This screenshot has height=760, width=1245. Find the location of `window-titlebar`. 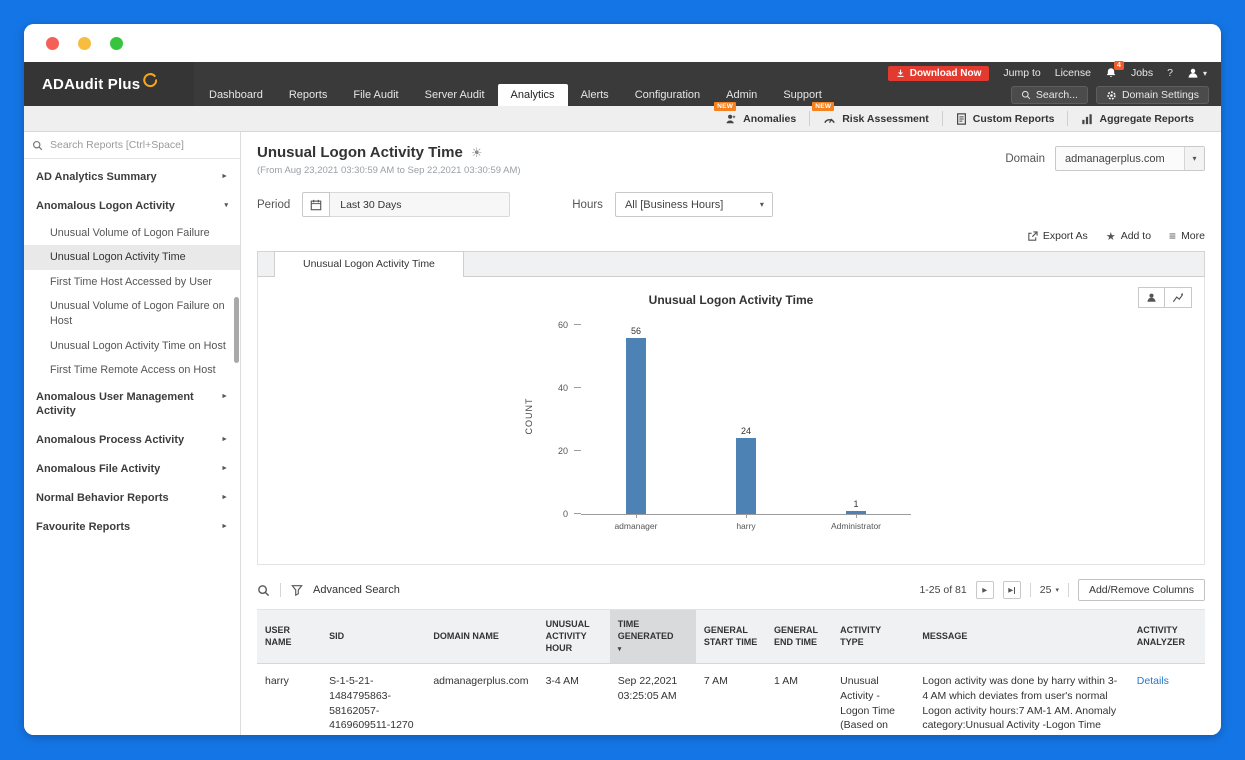

window-titlebar is located at coordinates (622, 43).